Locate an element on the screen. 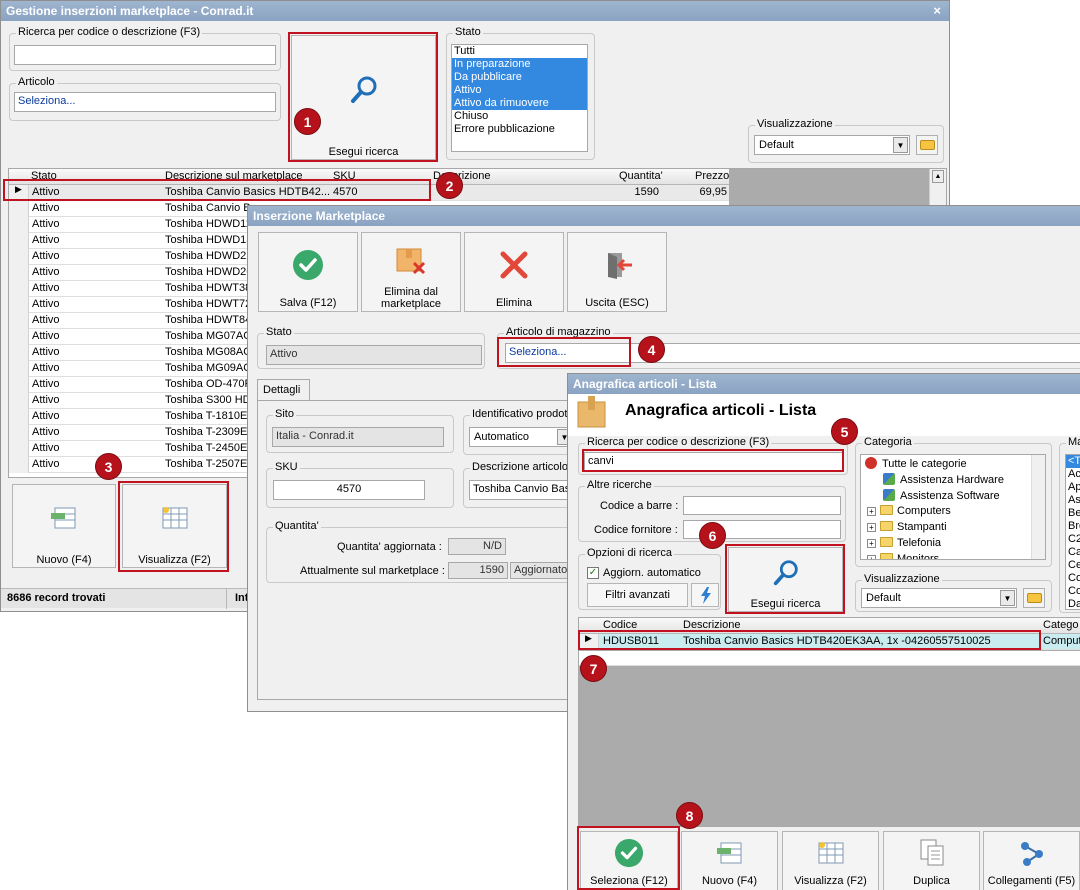 The height and width of the screenshot is (890, 1080). ana-esegui-ricerca-button: Esegui ricerca is located at coordinates (785, 579).